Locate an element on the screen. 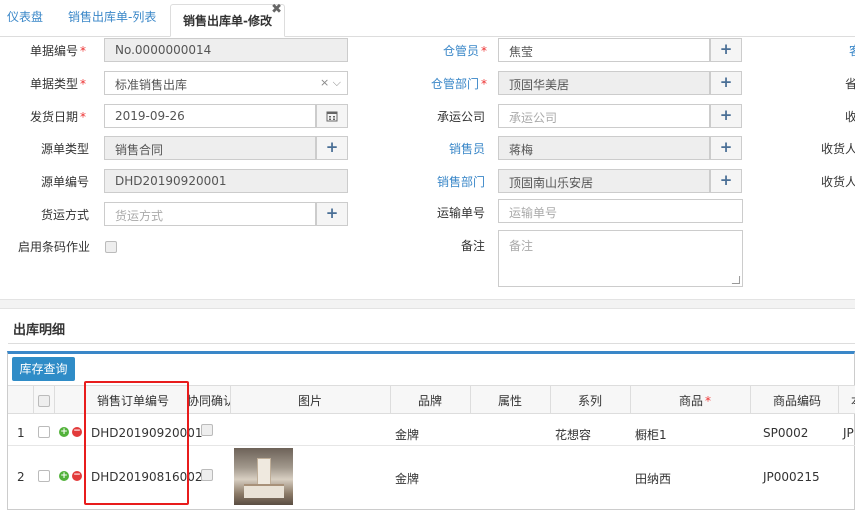  barcode-checkbox is located at coordinates (111, 247).